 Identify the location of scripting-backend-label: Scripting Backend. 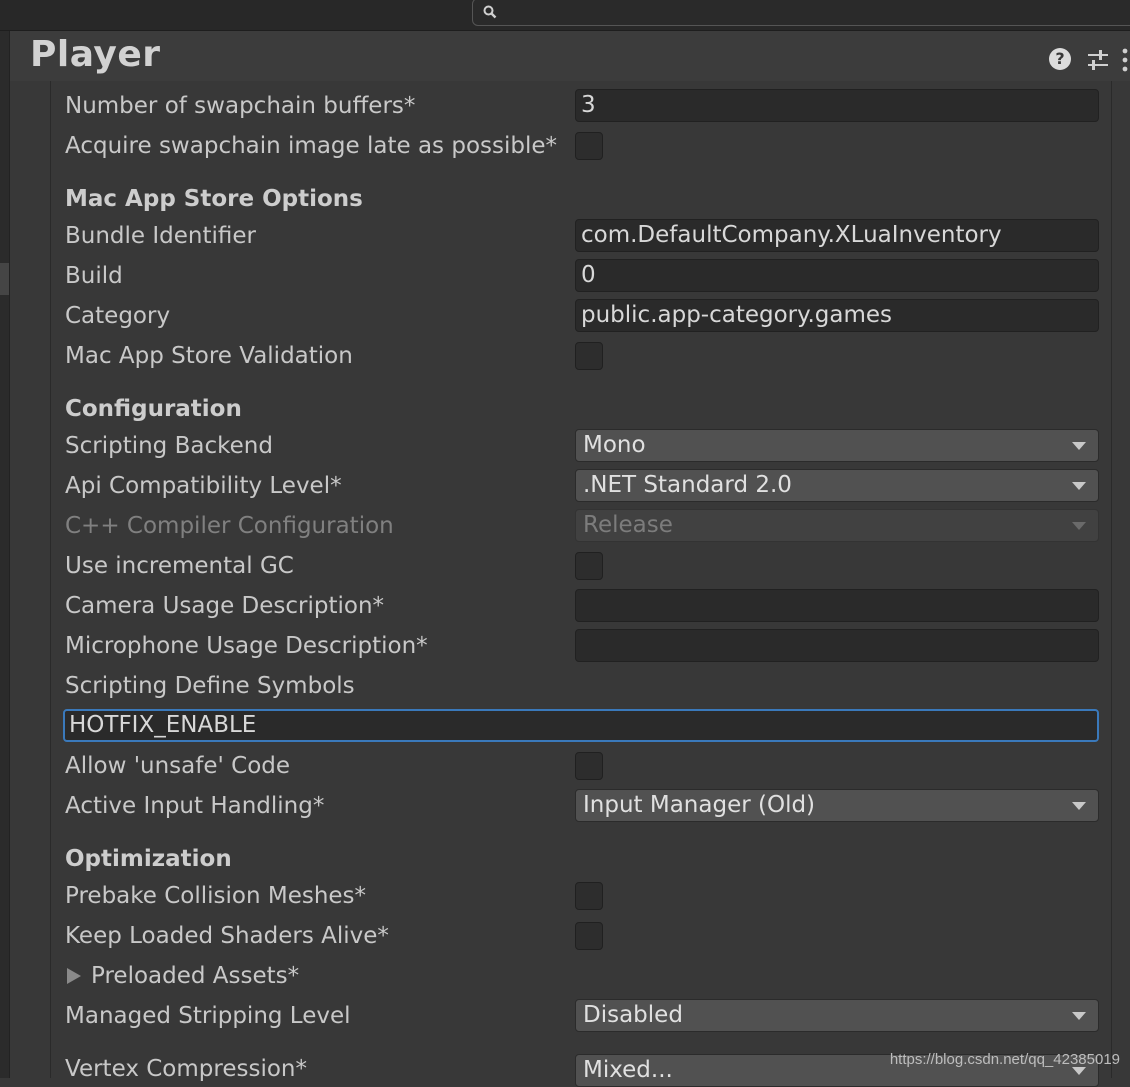
(169, 446).